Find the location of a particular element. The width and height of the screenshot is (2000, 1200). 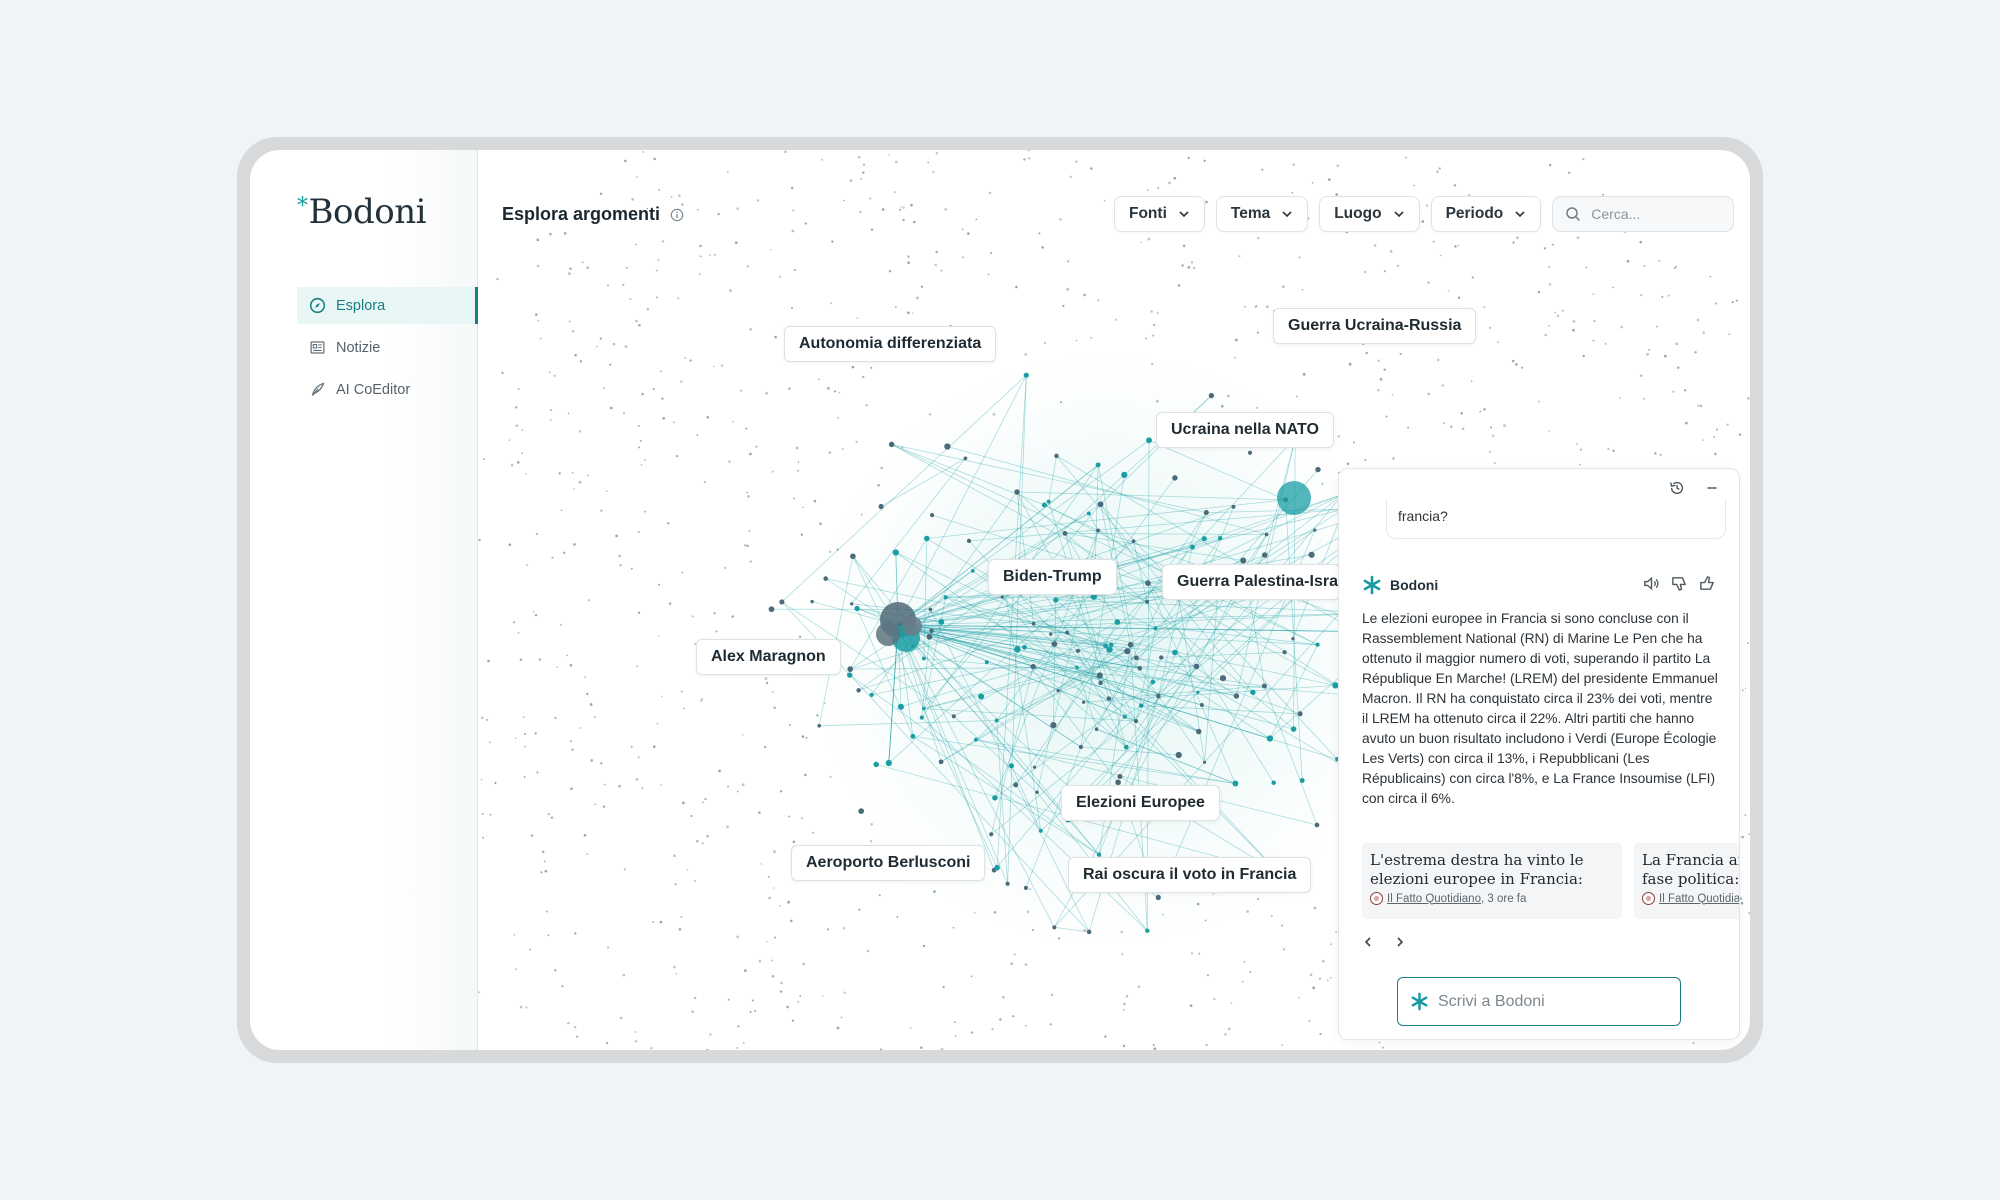

sidebar-item-ai-coeditor: AI CoEditor is located at coordinates (387, 389).